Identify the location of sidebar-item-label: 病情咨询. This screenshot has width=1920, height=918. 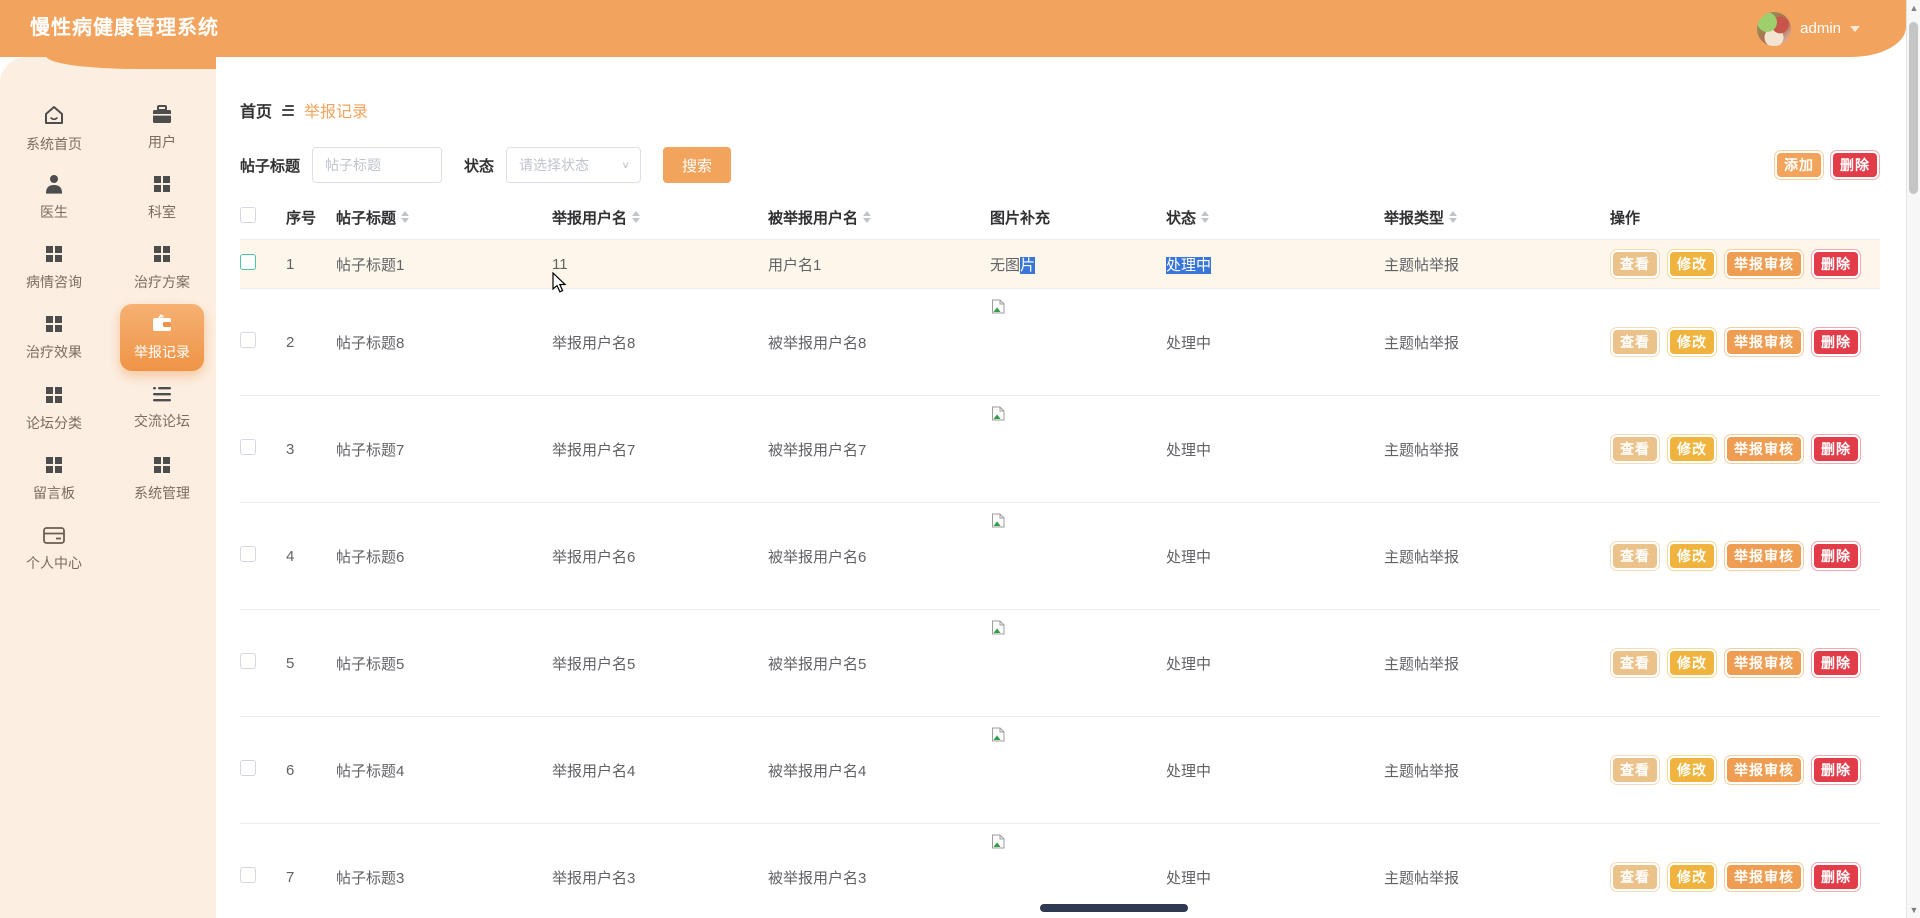
(54, 282).